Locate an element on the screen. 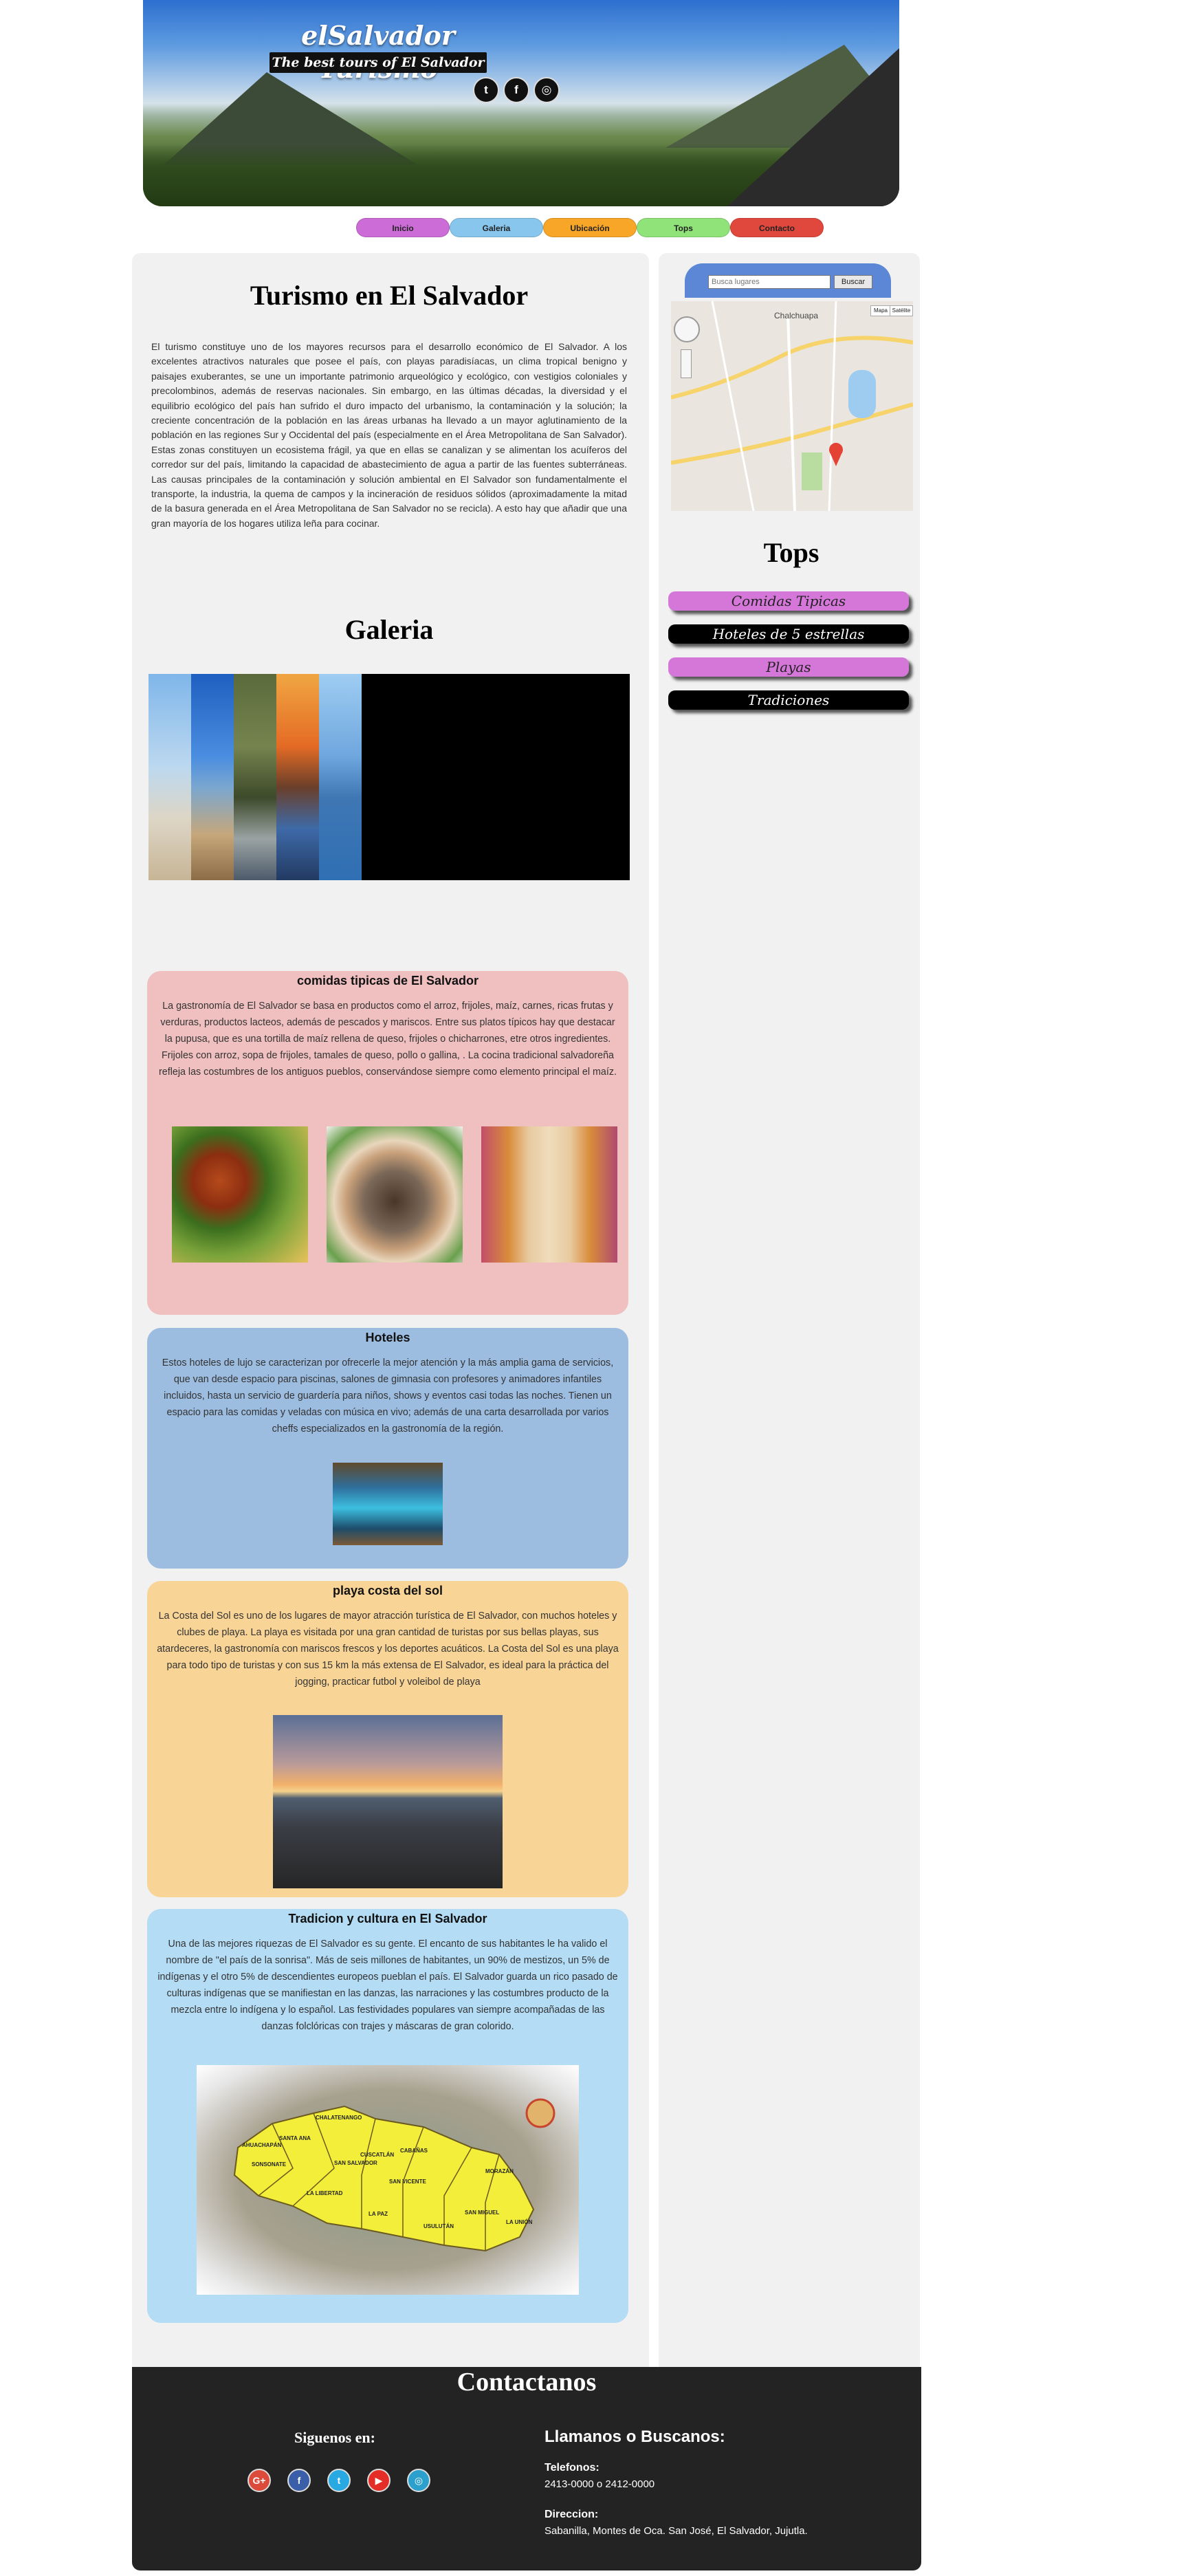 This screenshot has height=2576, width=1188. nav-inicio: Inicio is located at coordinates (403, 227).